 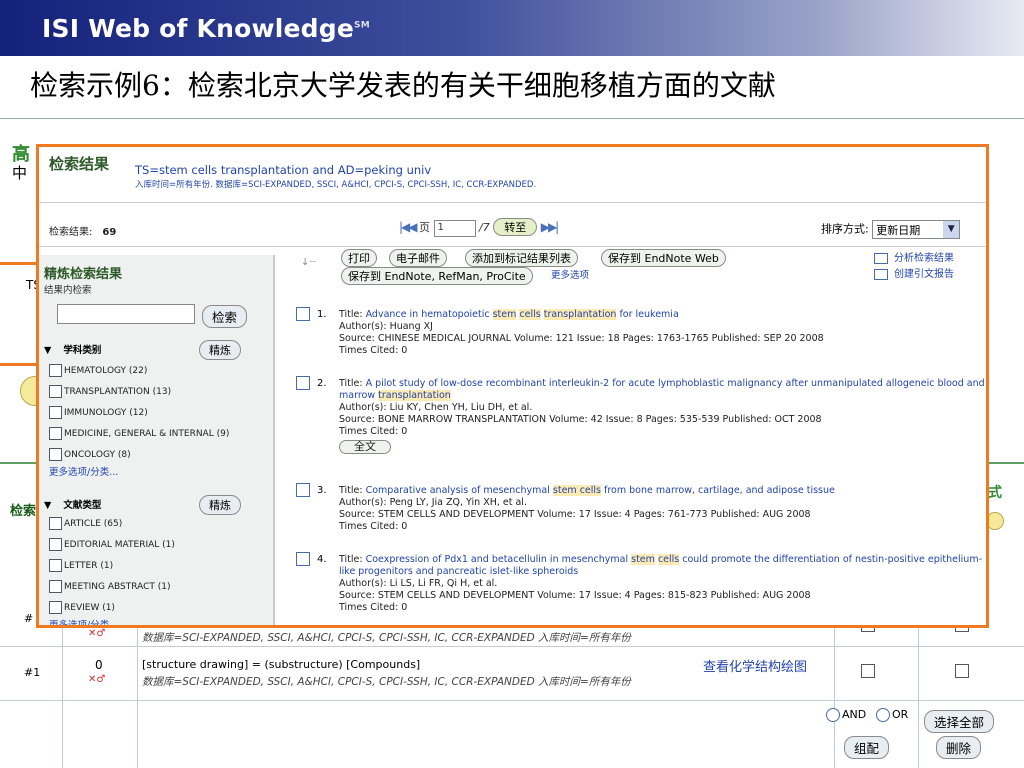 I want to click on add-marked-button: 添加到标记结果列表, so click(x=521, y=258).